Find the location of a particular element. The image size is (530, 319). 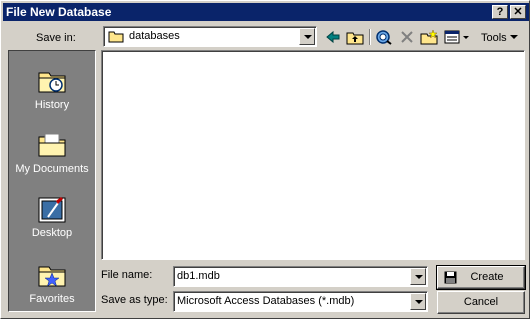

search-web-icon is located at coordinates (384, 37).